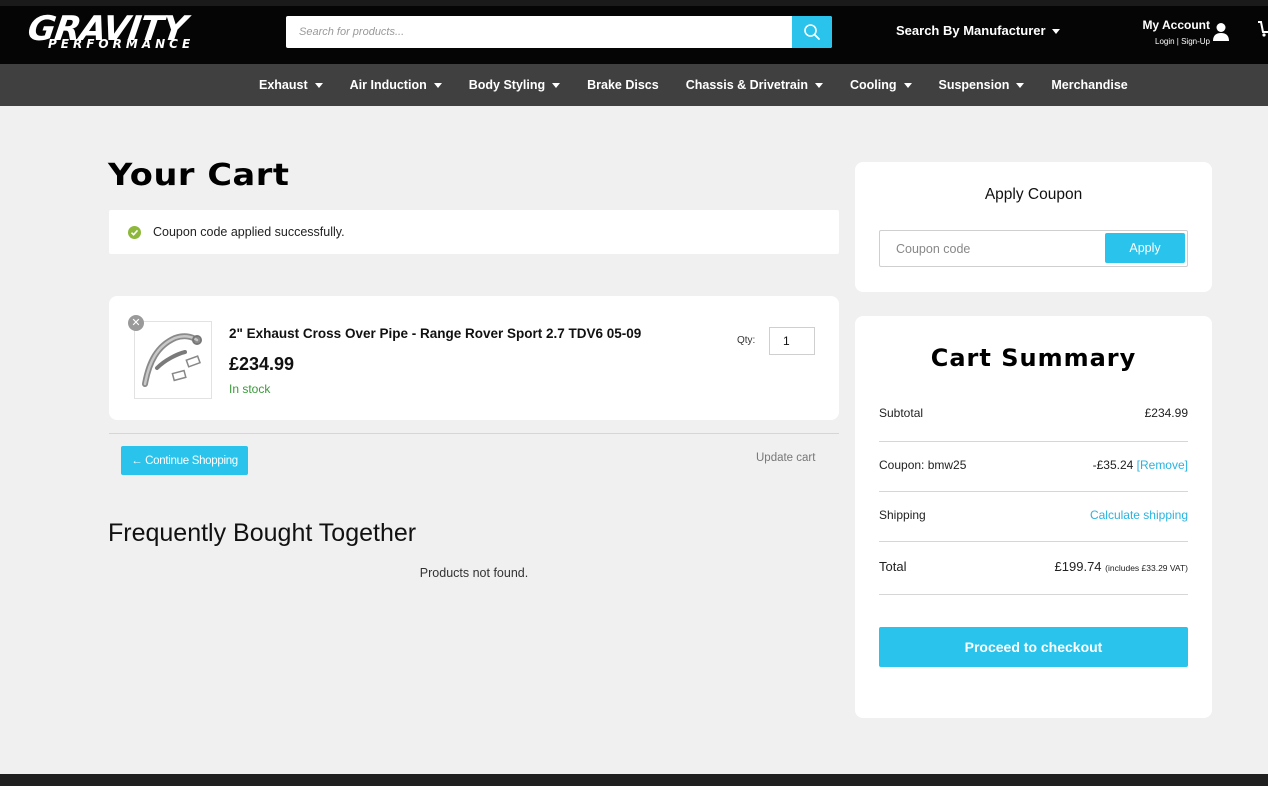 Image resolution: width=1268 pixels, height=786 pixels. Describe the element at coordinates (1033, 358) in the screenshot. I see `summary-heading: Cart Summary` at that location.